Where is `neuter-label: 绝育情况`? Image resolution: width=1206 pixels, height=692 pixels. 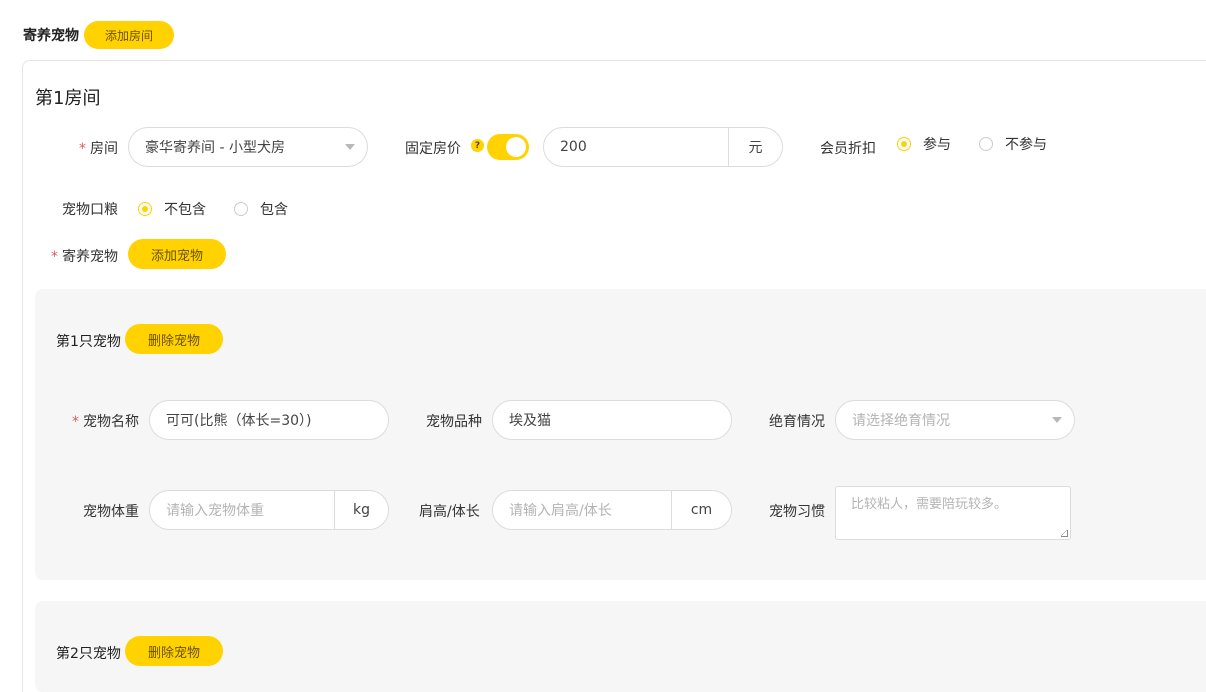 neuter-label: 绝育情况 is located at coordinates (797, 422).